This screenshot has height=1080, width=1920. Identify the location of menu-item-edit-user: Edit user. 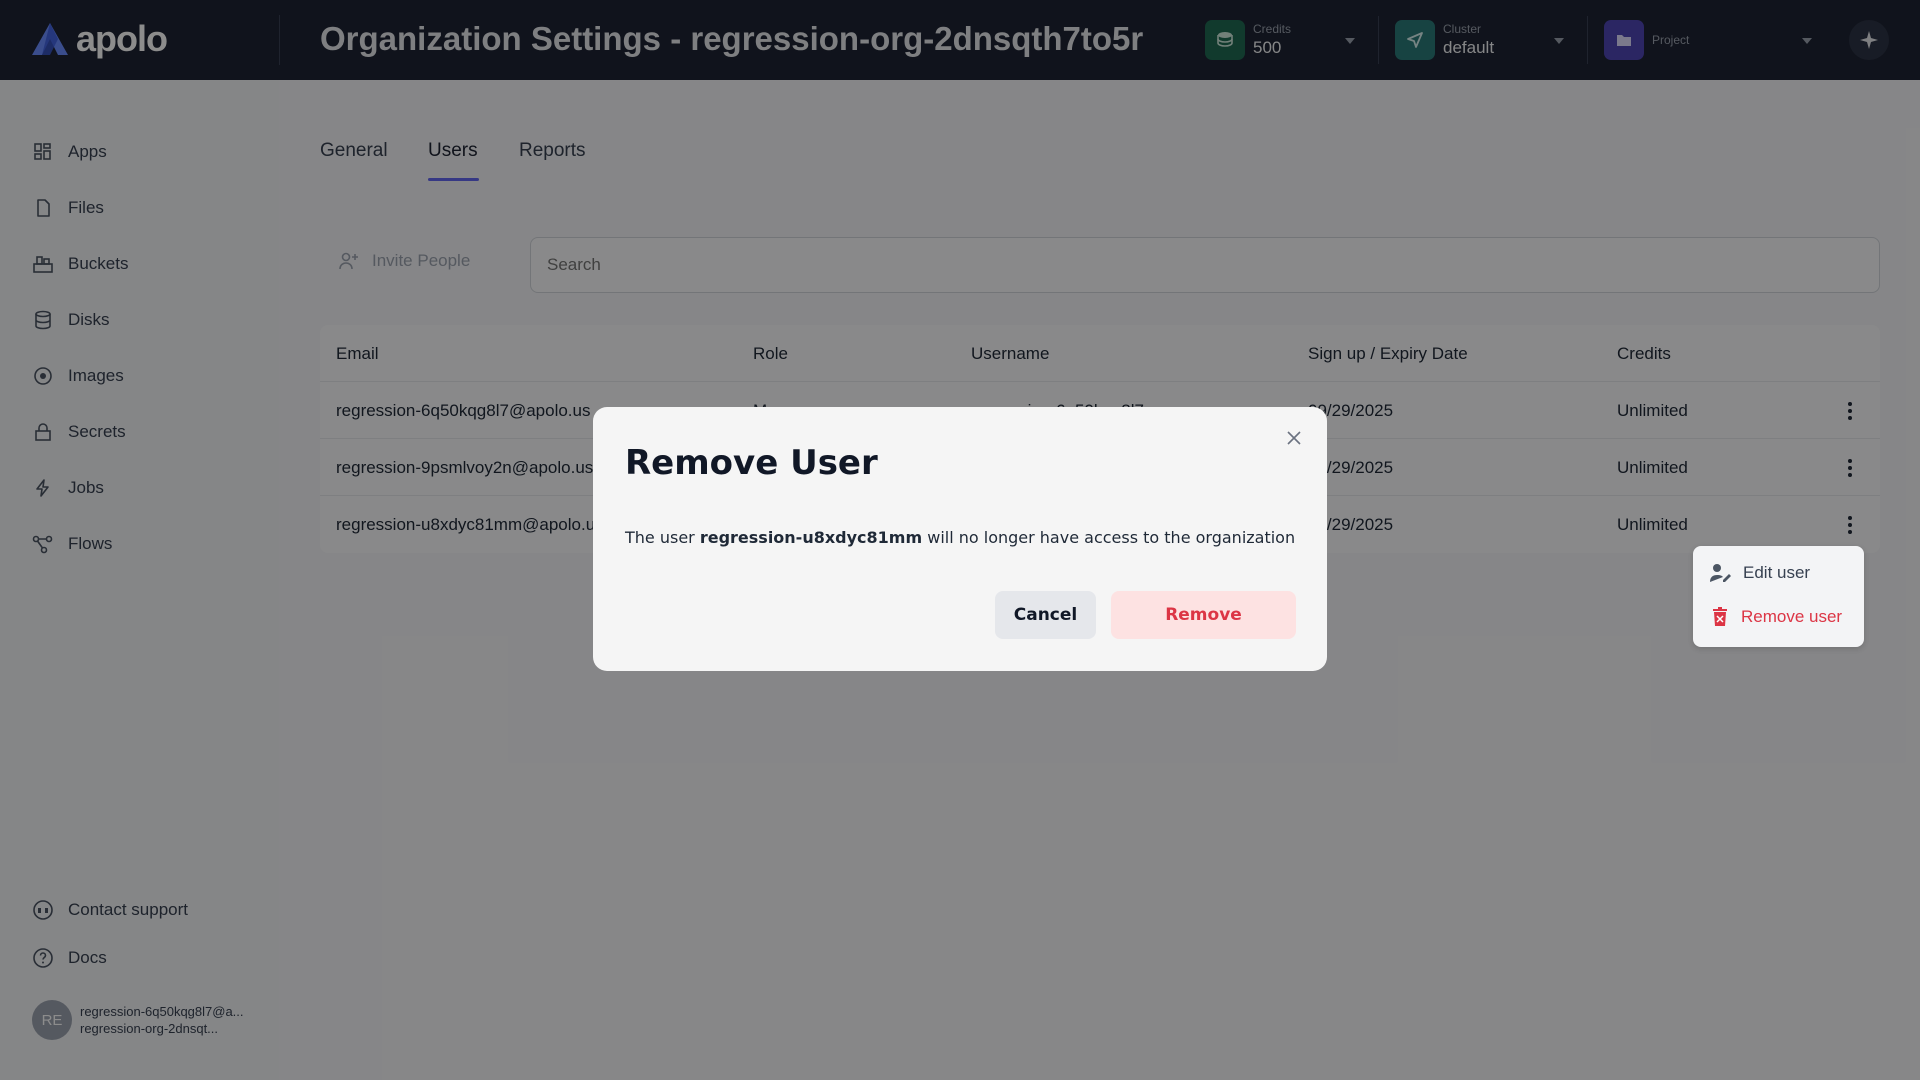
(1759, 573).